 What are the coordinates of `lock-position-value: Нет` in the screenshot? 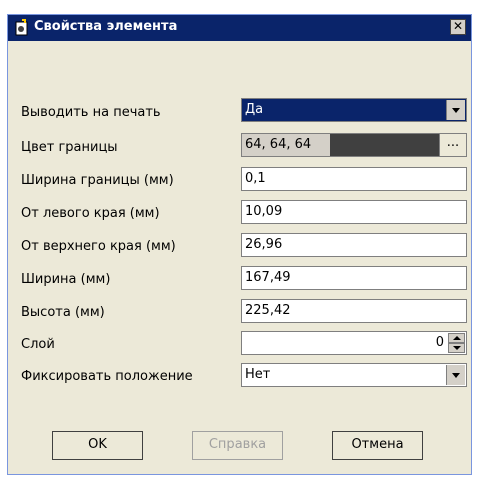 It's located at (258, 374).